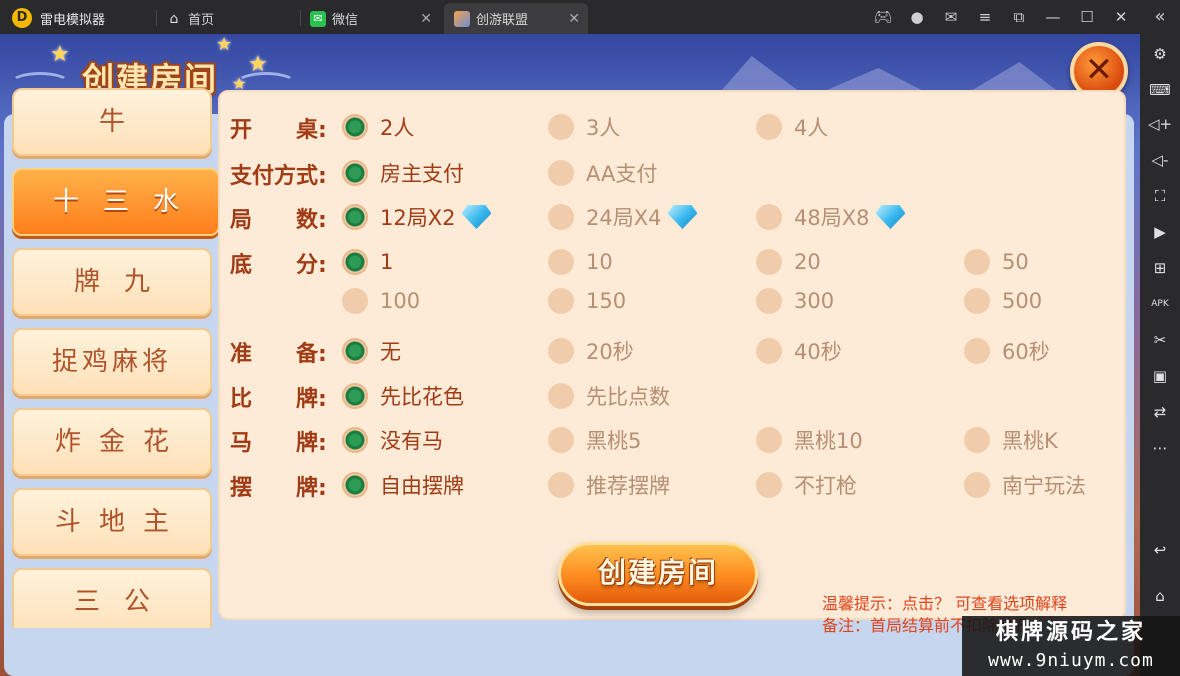 The height and width of the screenshot is (676, 1180). What do you see at coordinates (1011, 440) in the screenshot?
I see `option-horse-spadek: 黑桃K` at bounding box center [1011, 440].